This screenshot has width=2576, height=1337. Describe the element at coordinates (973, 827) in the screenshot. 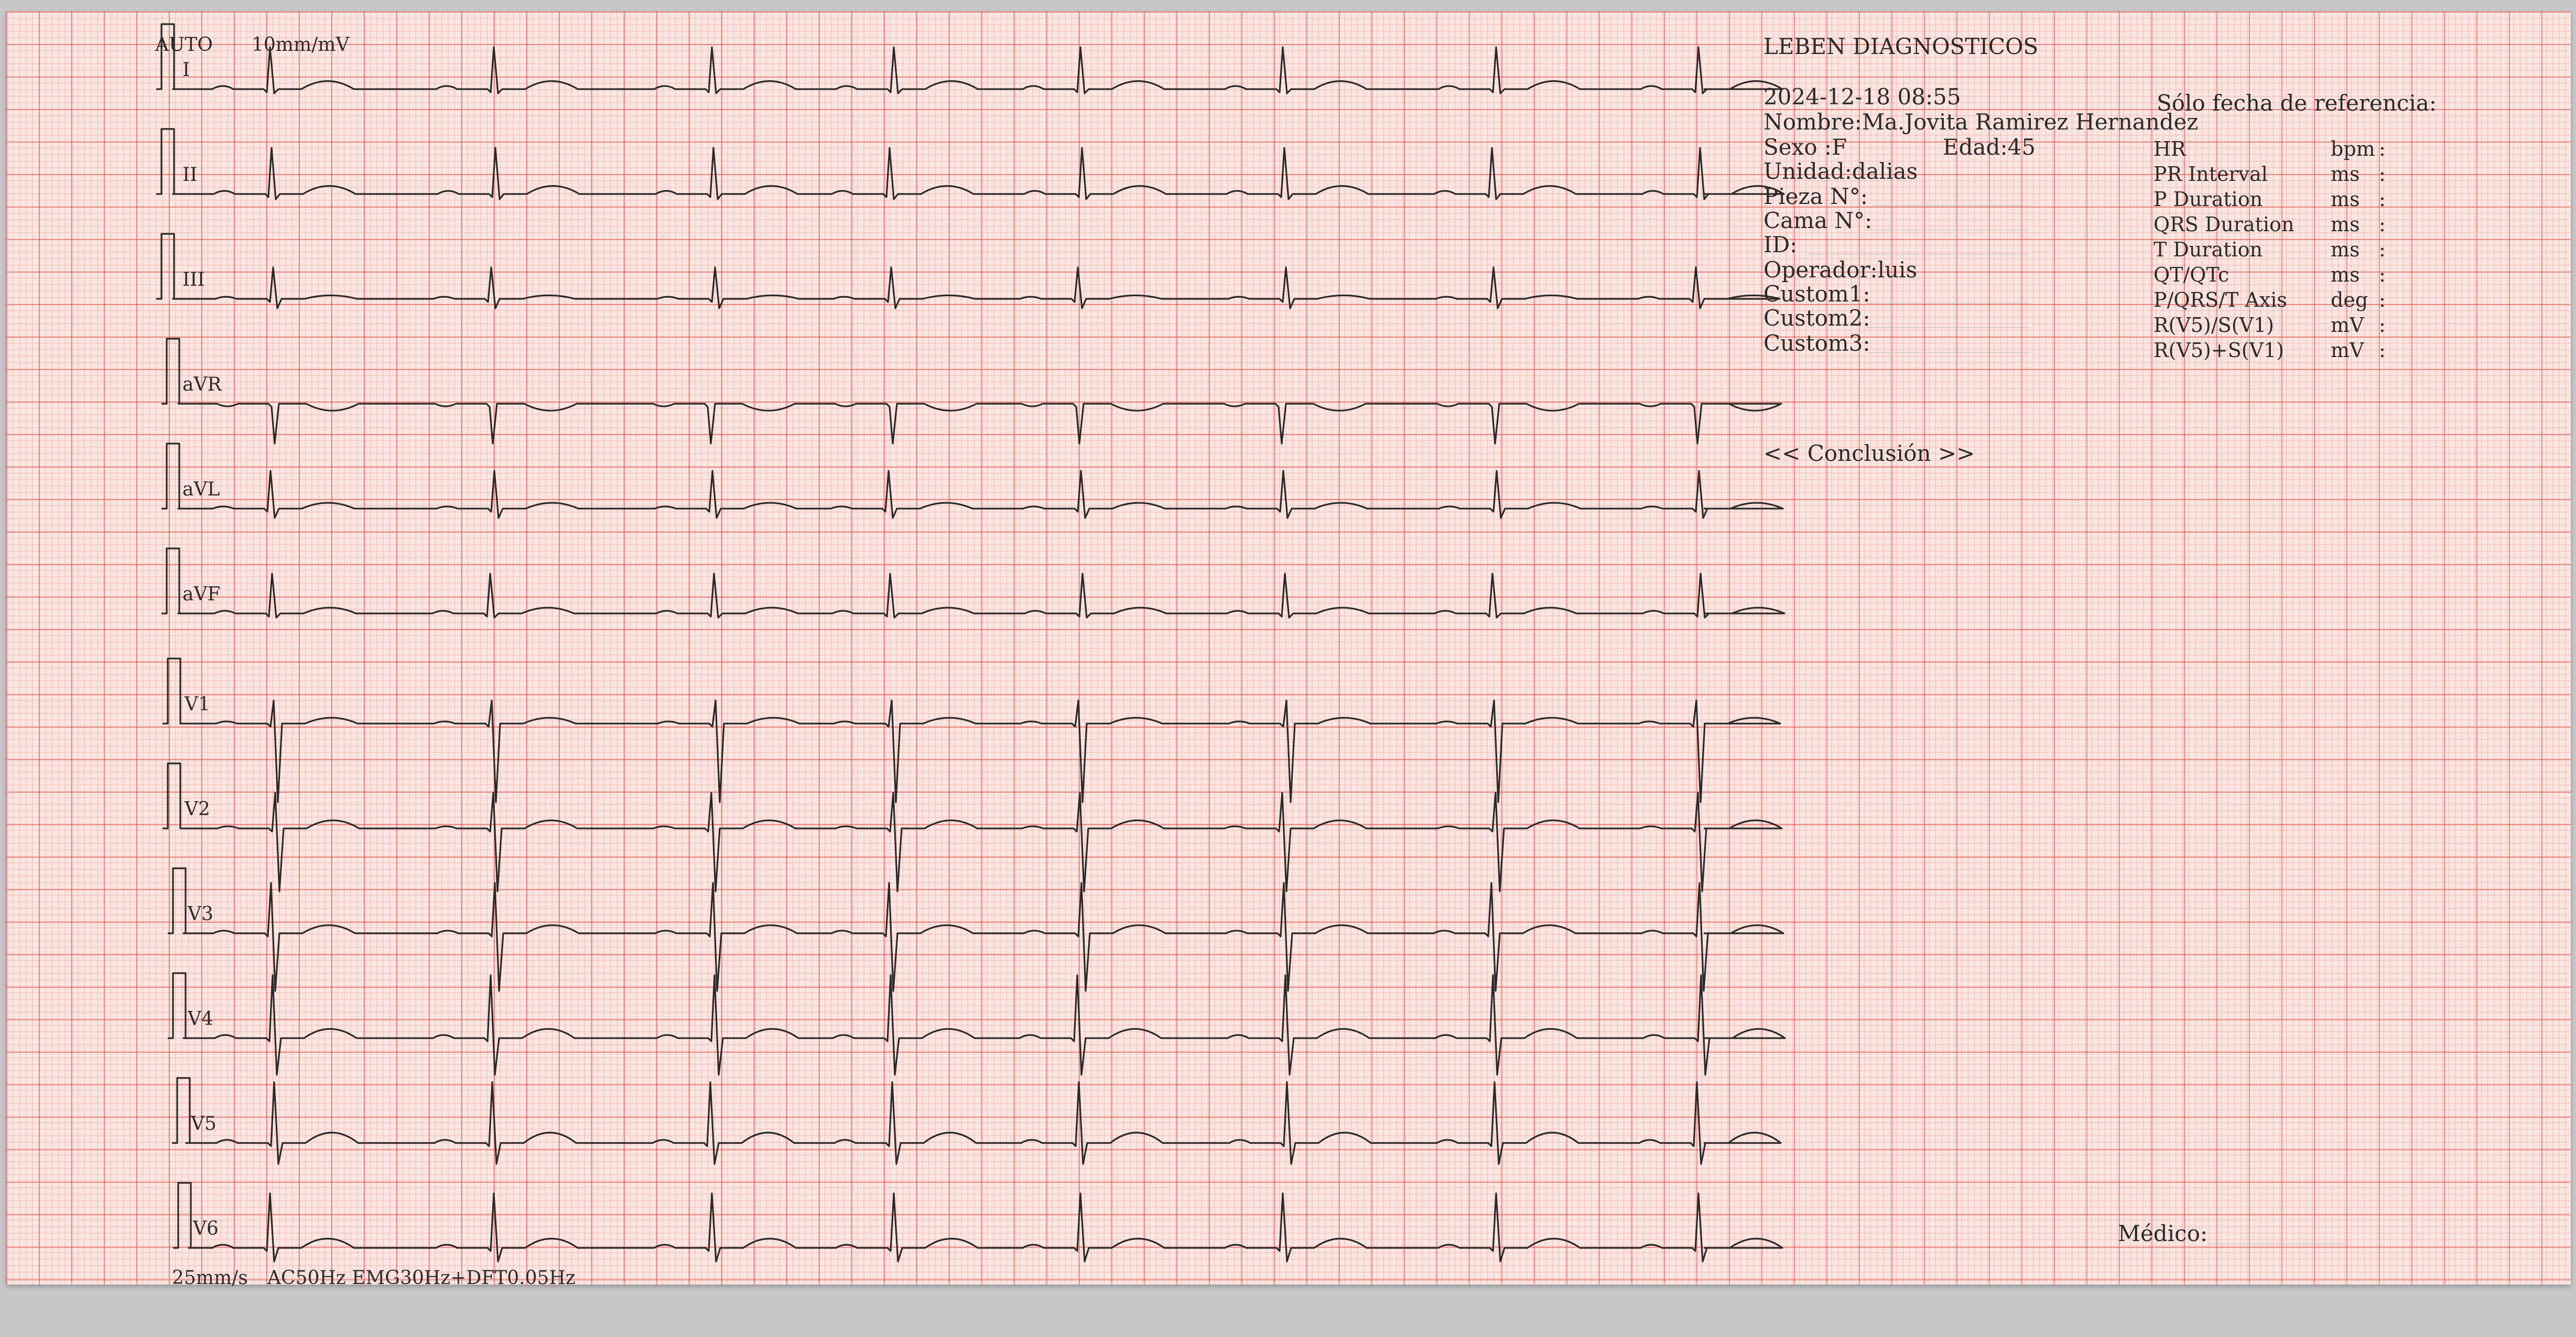

I see `ecg-trace-v2` at that location.